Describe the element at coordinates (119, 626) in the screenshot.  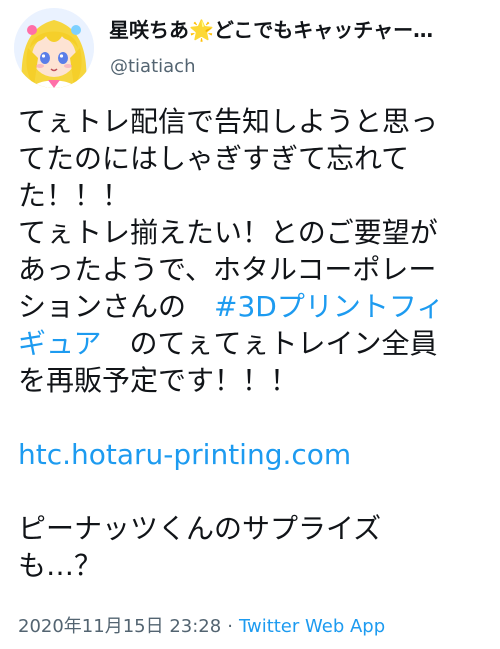
I see `tweet-timestamp: 2020年11月15日 23:28` at that location.